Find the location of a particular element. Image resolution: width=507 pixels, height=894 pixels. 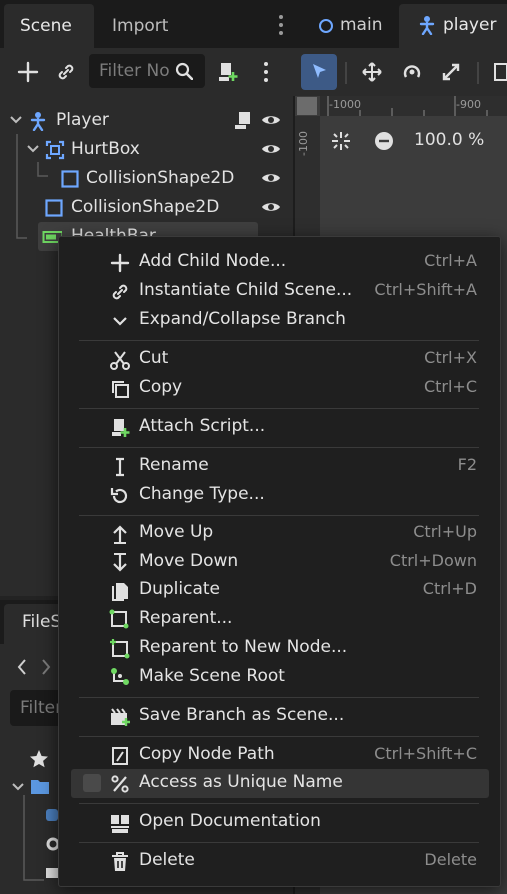

add-node-button is located at coordinates (28, 72).